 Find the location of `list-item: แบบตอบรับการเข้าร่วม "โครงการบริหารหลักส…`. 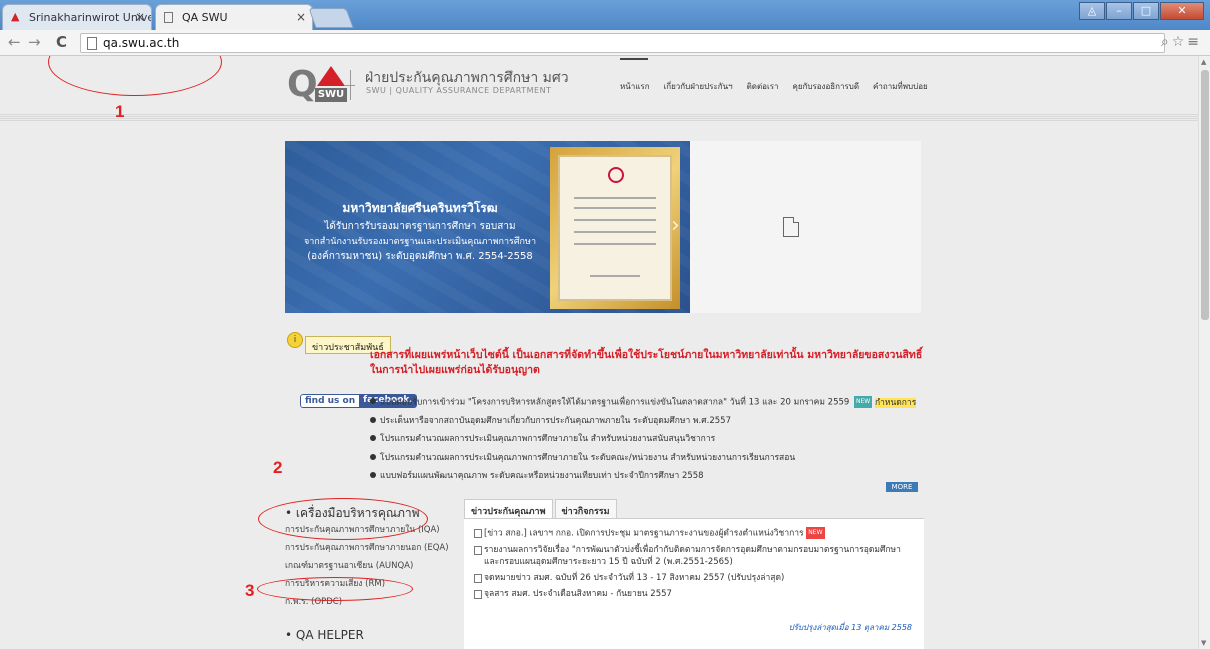

list-item: แบบตอบรับการเข้าร่วม "โครงการบริหารหลักส… is located at coordinates (650, 405).